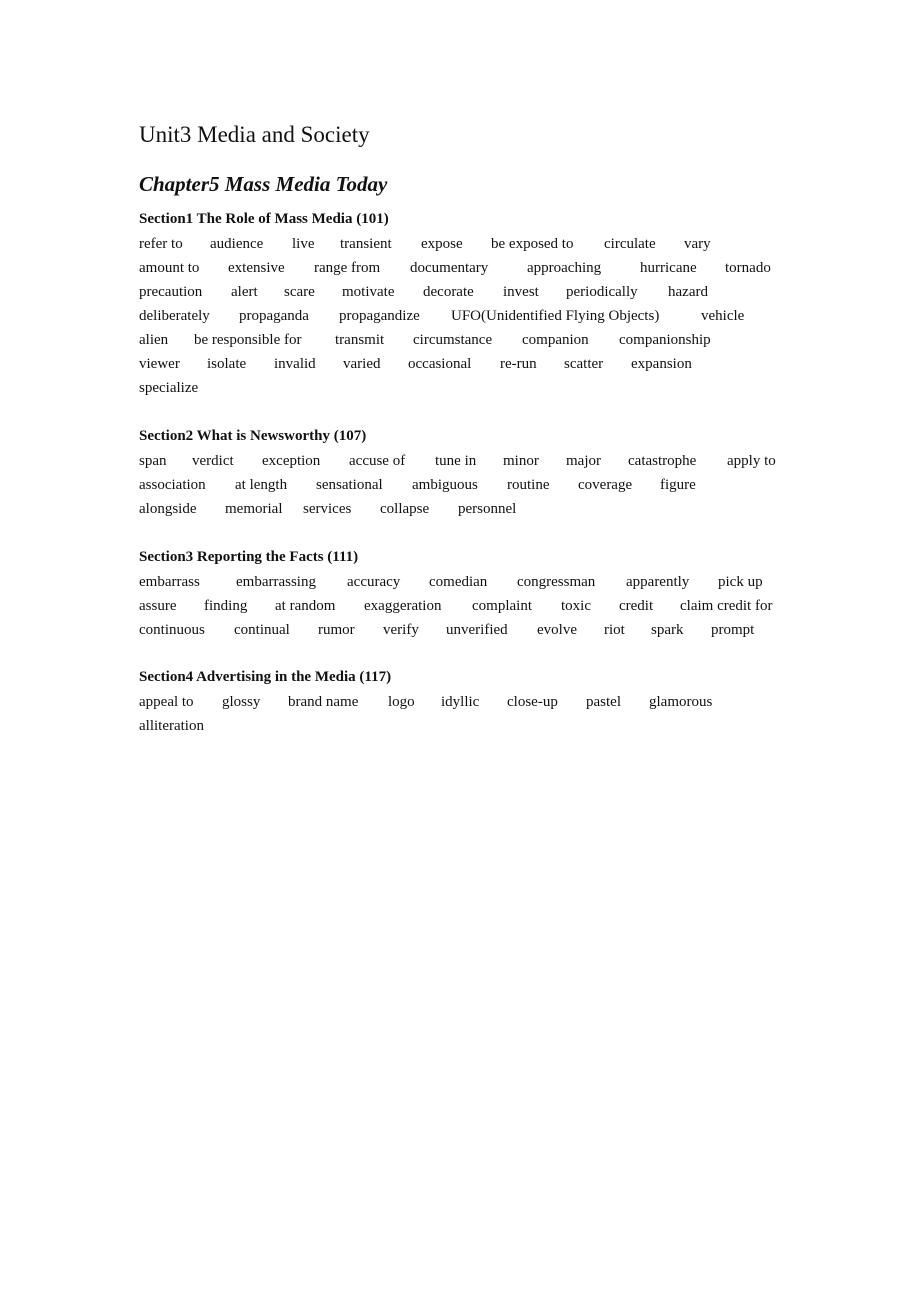 This screenshot has height=1302, width=920. I want to click on vocabulary-word: invalid, so click(295, 364).